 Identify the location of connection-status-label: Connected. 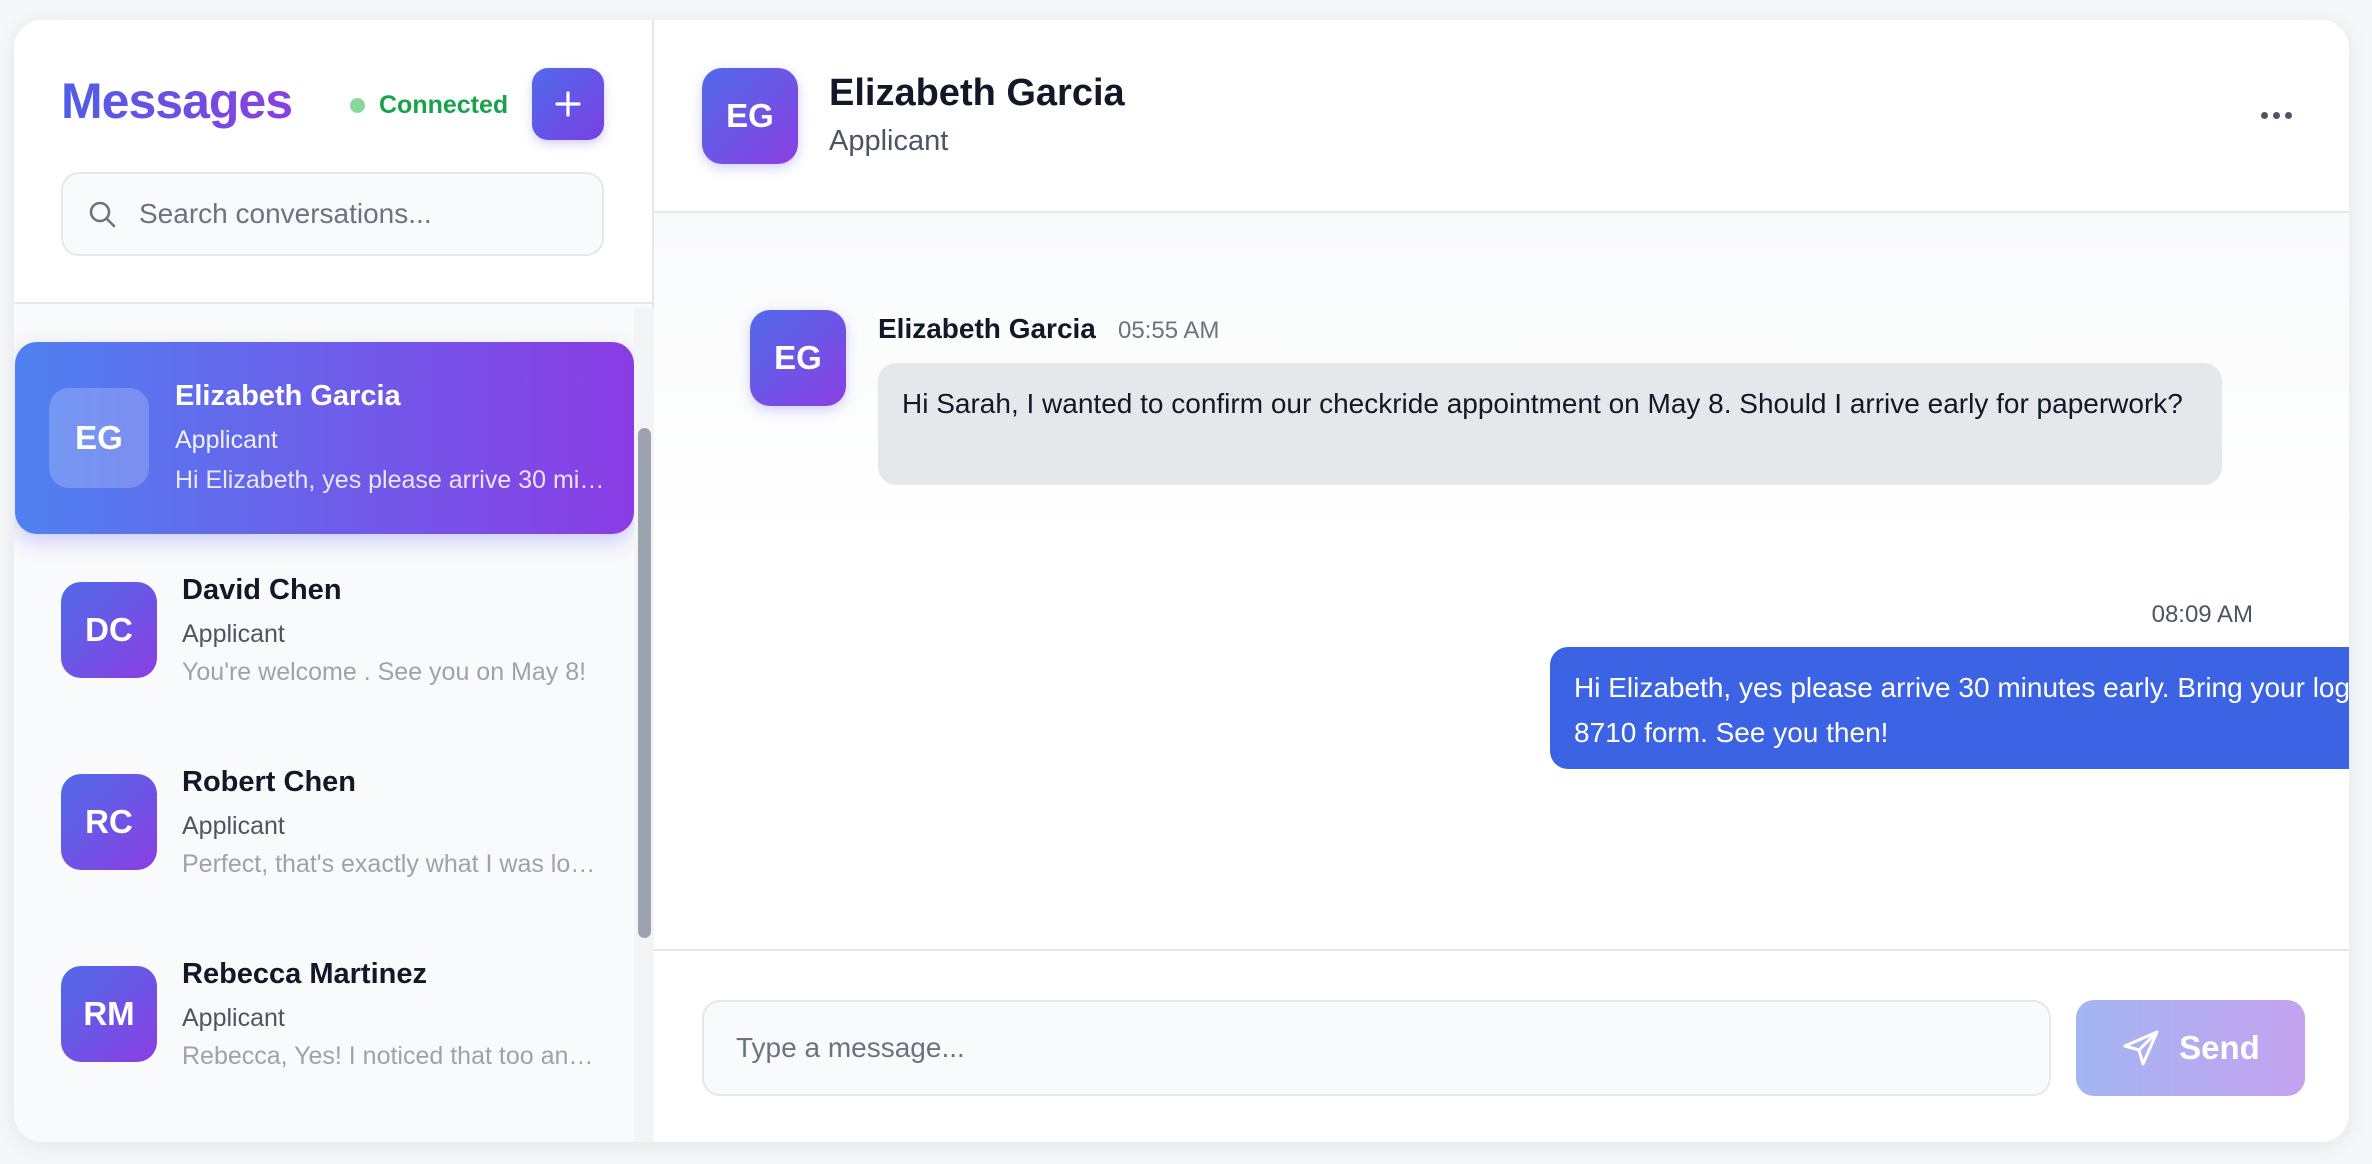
(444, 105).